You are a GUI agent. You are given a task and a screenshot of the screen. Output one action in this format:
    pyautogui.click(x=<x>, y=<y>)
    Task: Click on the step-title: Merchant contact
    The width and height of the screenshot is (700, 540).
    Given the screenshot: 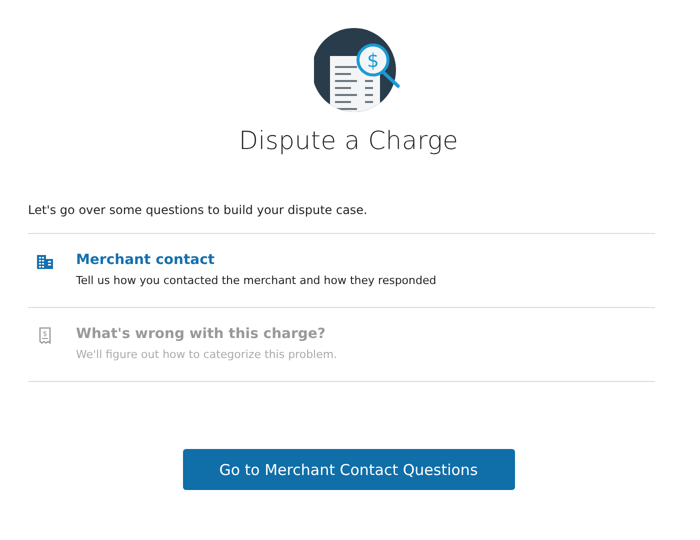 What is the action you would take?
    pyautogui.click(x=256, y=260)
    